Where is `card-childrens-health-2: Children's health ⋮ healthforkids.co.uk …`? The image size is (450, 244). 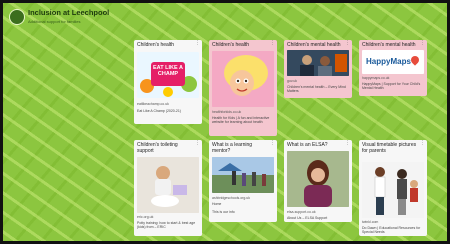
card-childrens-health-2: Children's health ⋮ healthforkids.co.uk … is located at coordinates (243, 88).